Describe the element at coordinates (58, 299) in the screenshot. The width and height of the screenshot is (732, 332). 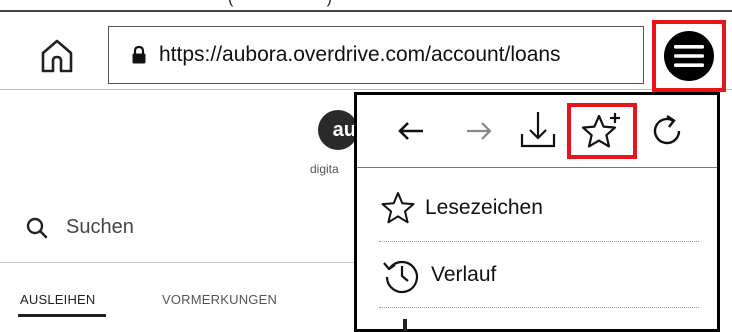
I see `tab-ausleihen: AUSLEIHEN` at that location.